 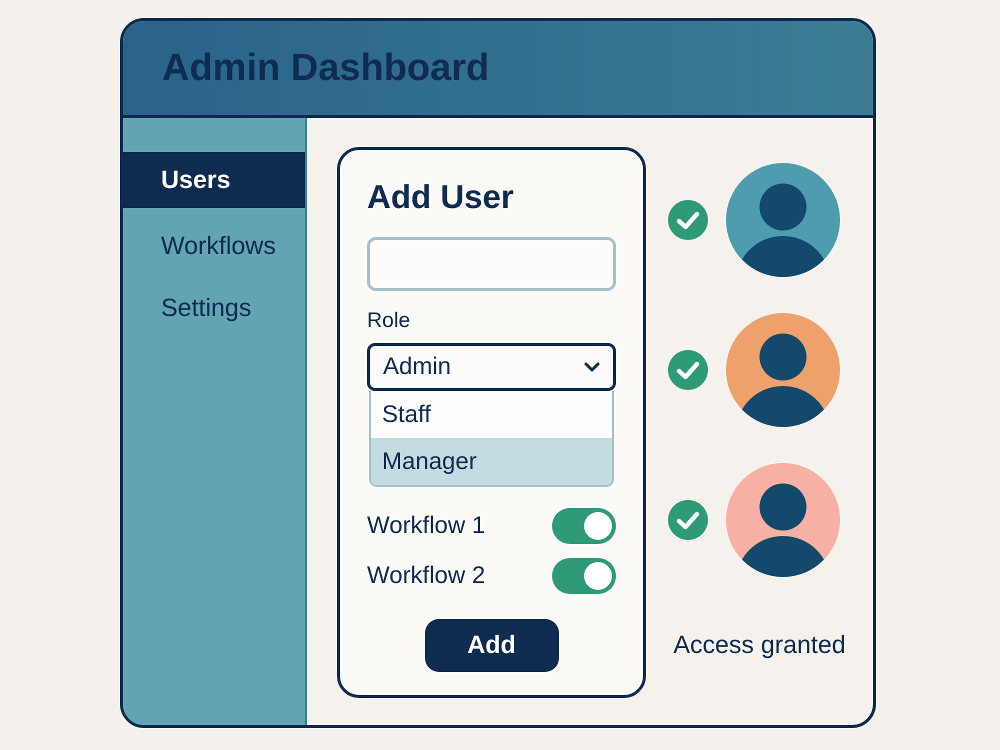 I want to click on nav-item: Workflows, so click(x=214, y=246).